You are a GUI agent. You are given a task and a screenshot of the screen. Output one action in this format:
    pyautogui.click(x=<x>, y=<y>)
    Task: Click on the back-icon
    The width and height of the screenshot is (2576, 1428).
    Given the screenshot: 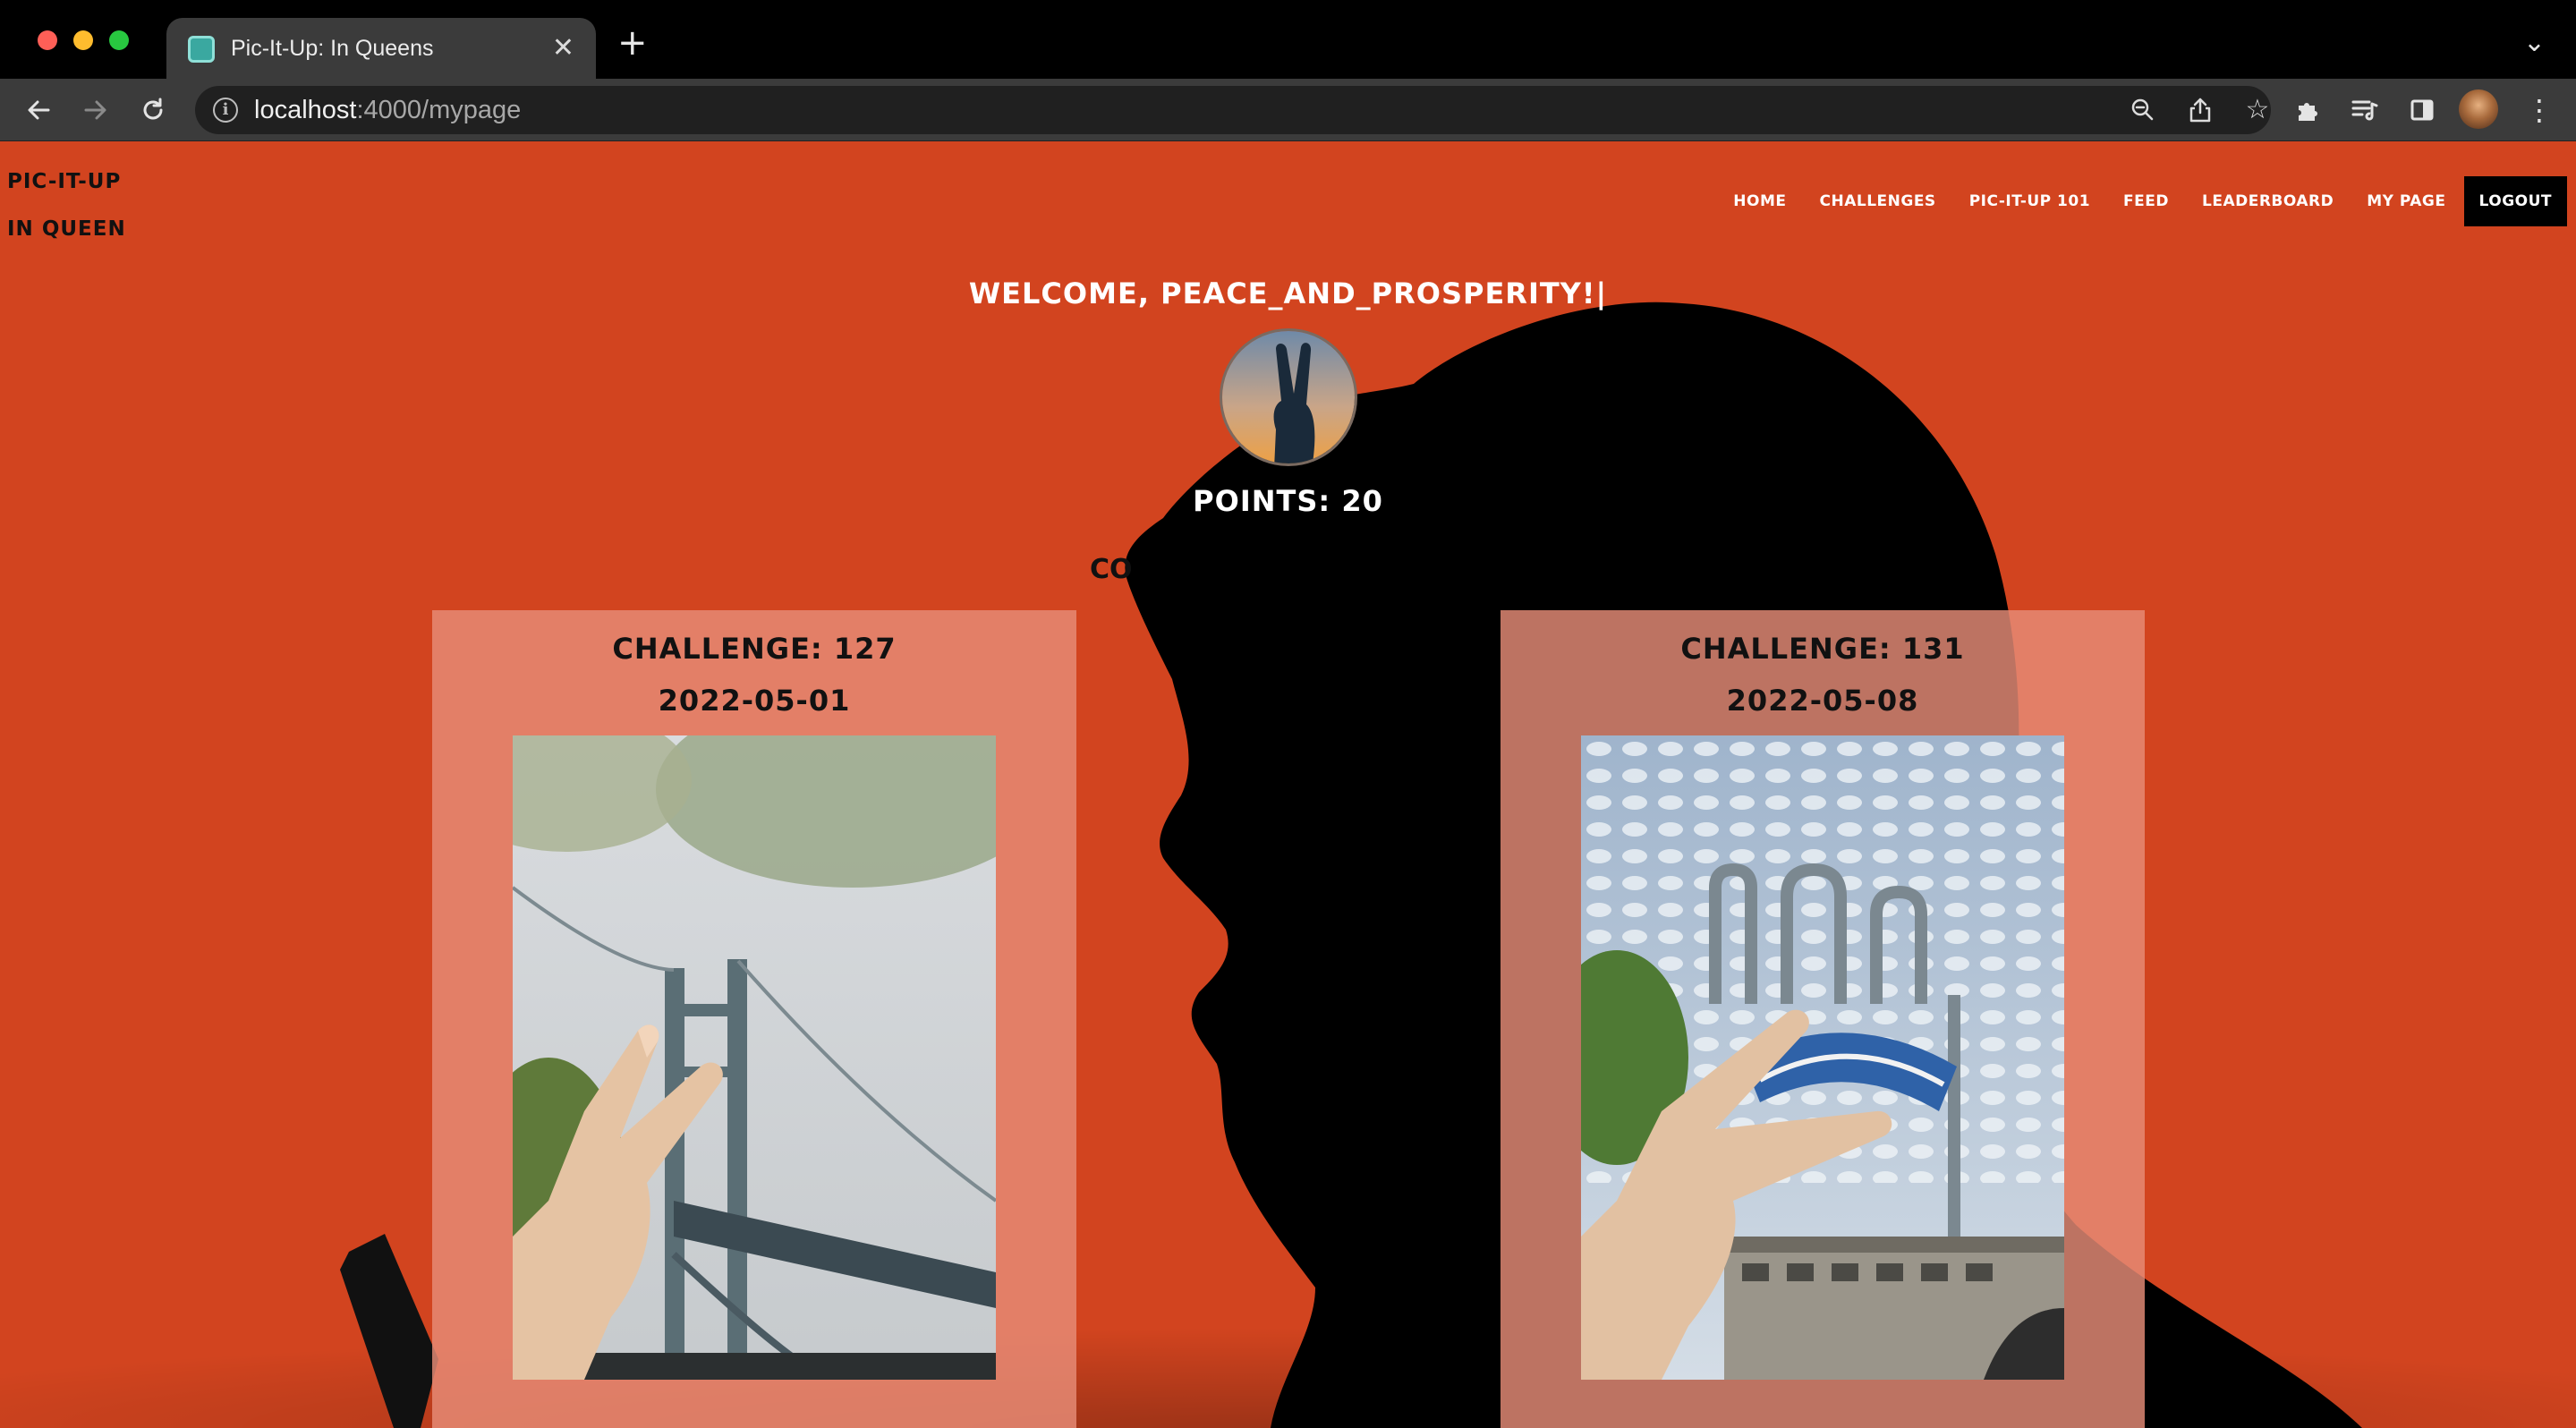 What is the action you would take?
    pyautogui.click(x=38, y=110)
    